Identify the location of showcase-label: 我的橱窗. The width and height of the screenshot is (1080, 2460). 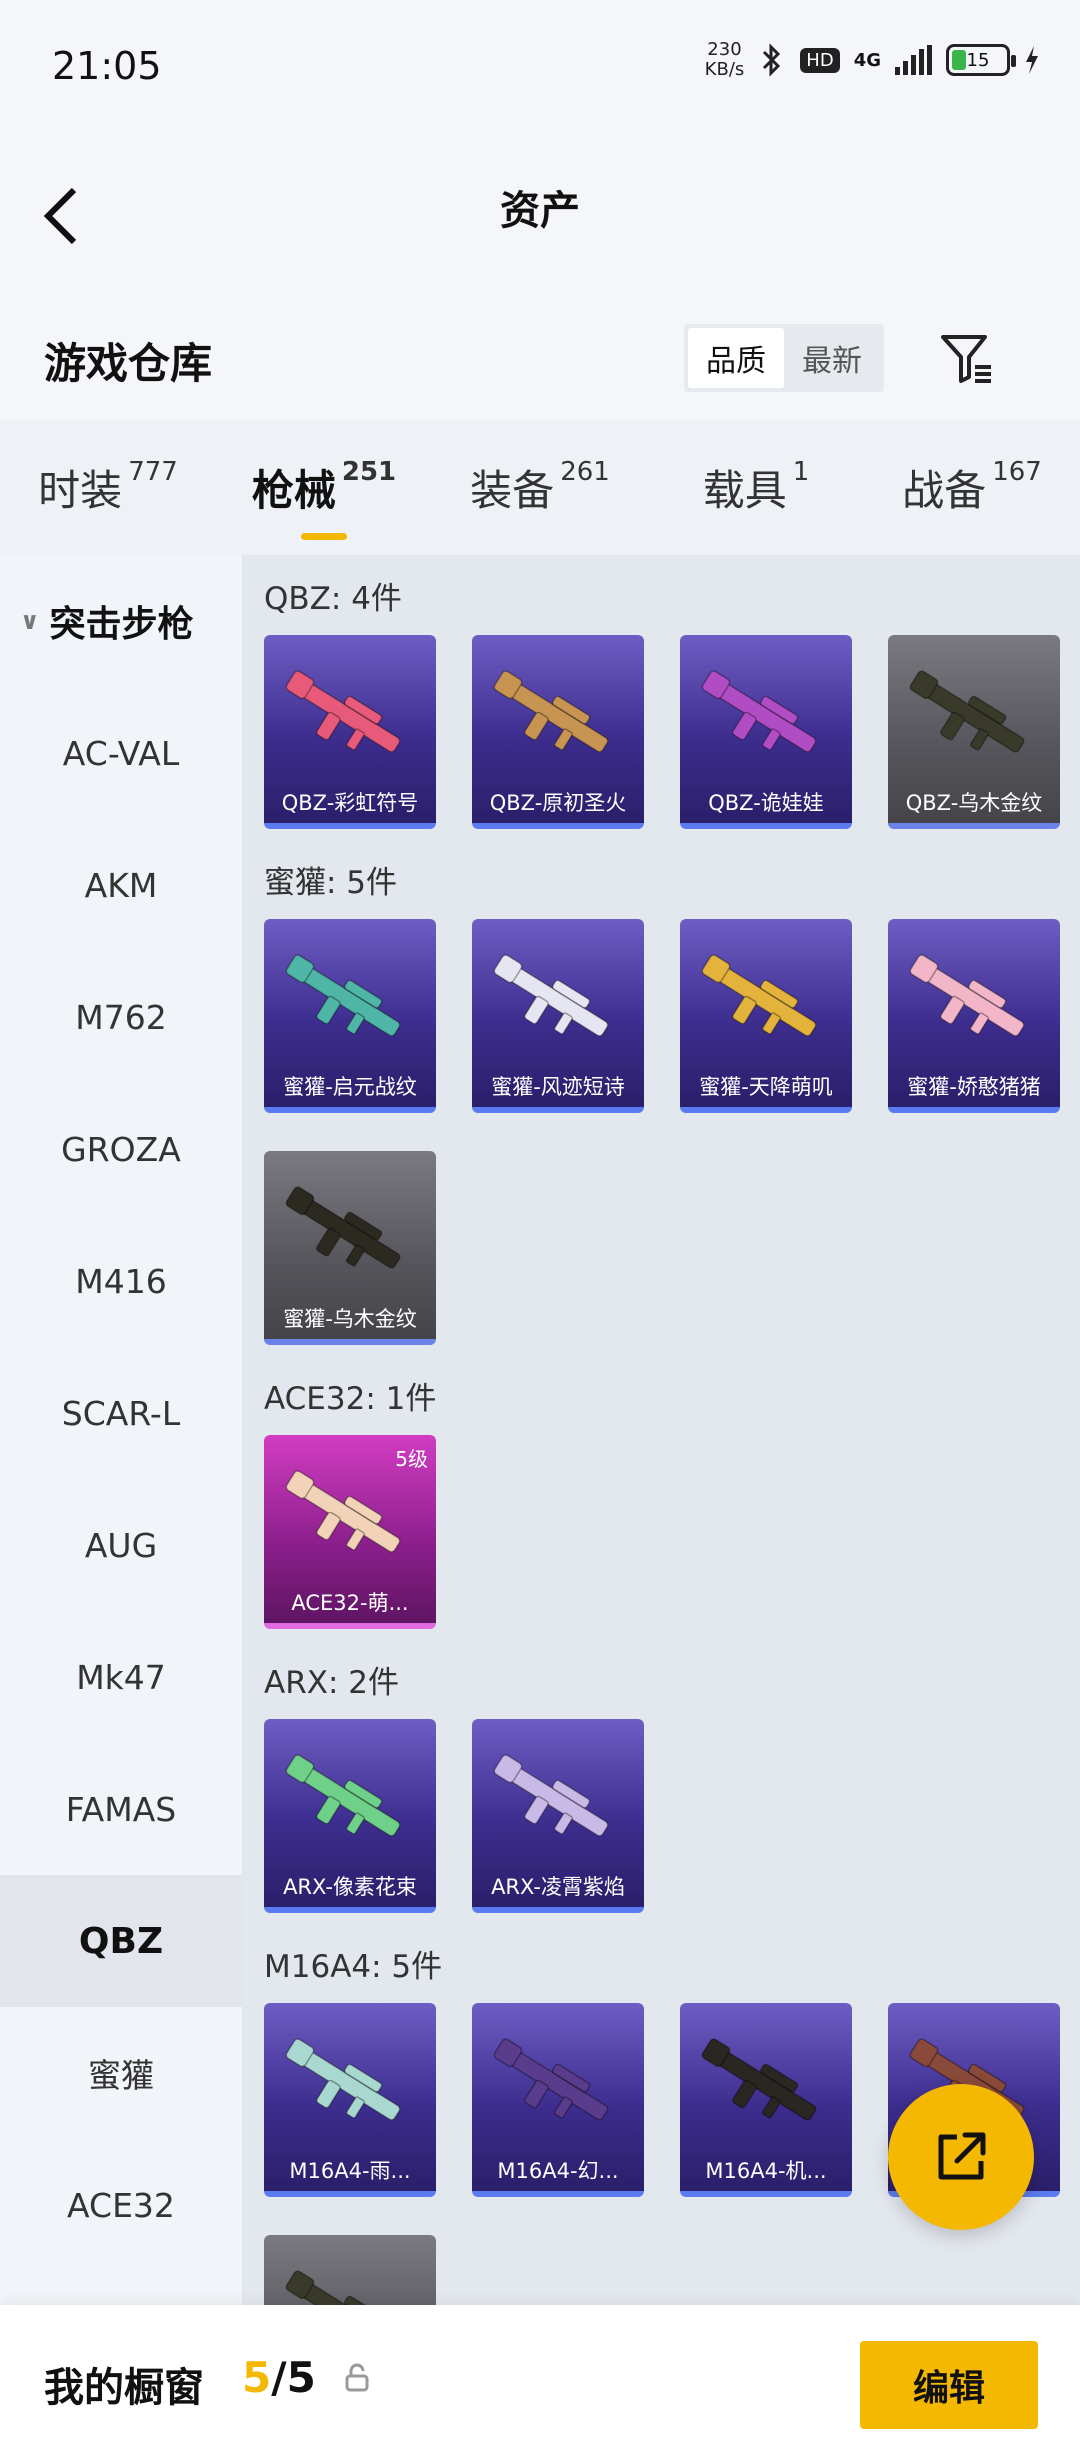
(124, 2388).